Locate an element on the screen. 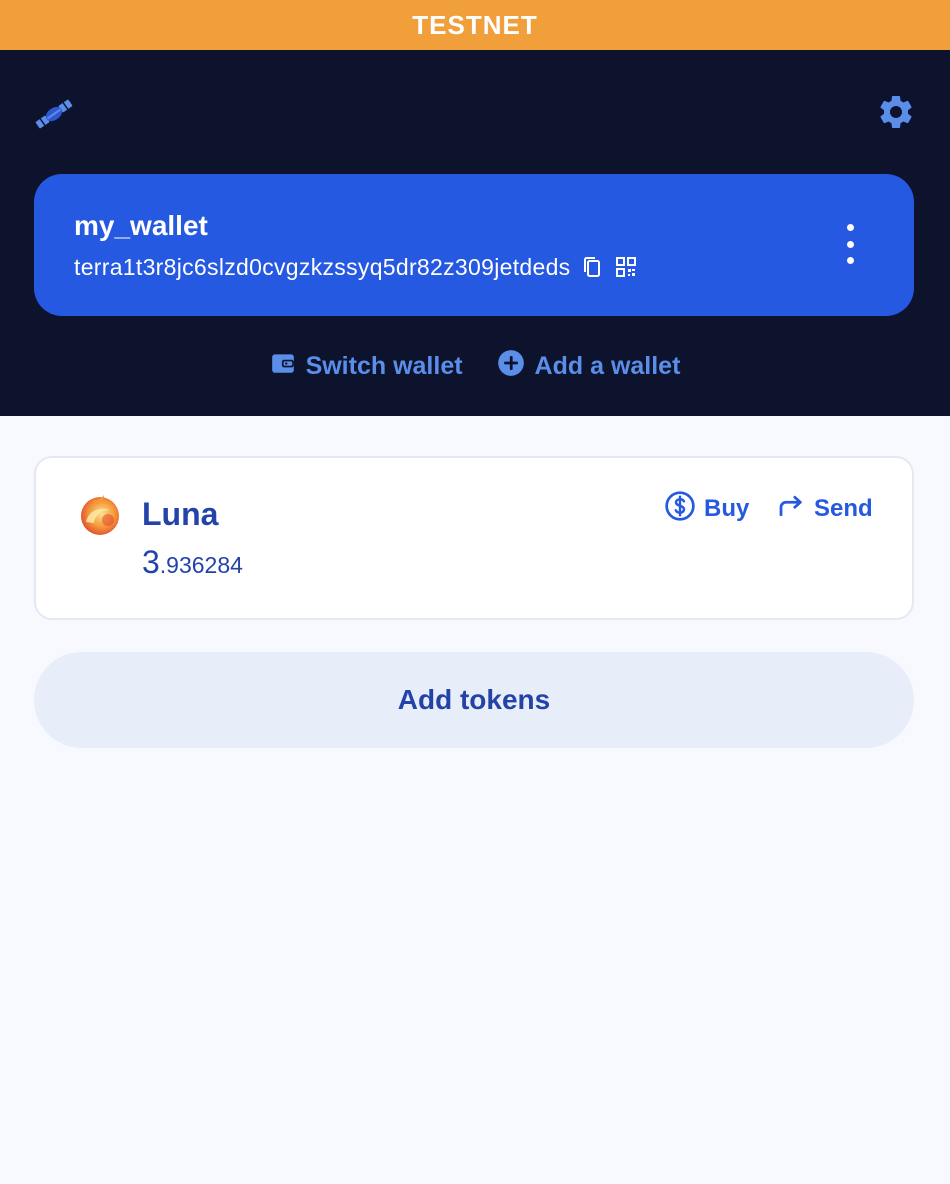 This screenshot has height=1184, width=950. wallet-name: my_wallet is located at coordinates (141, 225).